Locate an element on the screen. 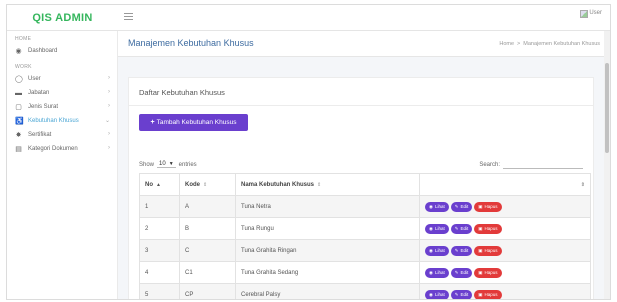  sidebar-item-sertifikat: ✸ Sertifikat › is located at coordinates (62, 135).